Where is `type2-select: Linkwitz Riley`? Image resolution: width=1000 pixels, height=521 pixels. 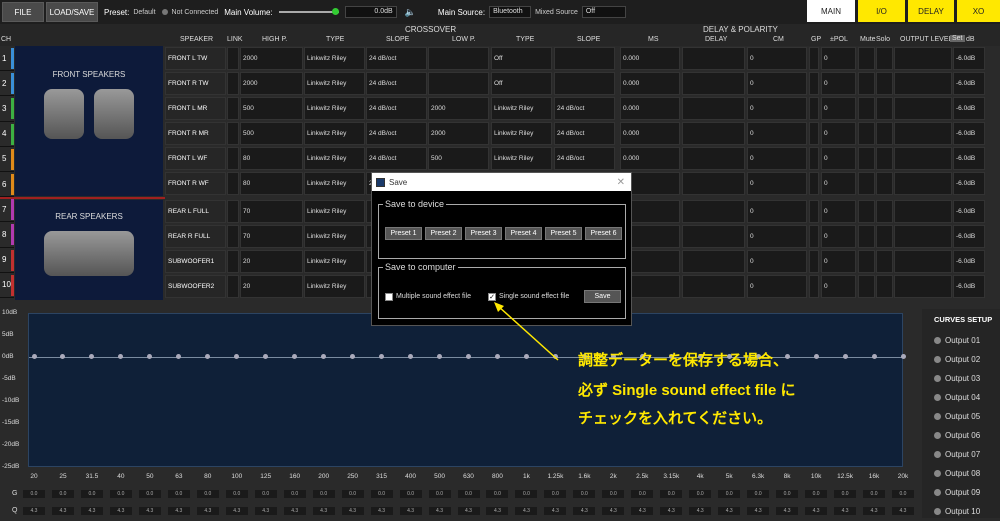
type2-select: Linkwitz Riley is located at coordinates (521, 158).